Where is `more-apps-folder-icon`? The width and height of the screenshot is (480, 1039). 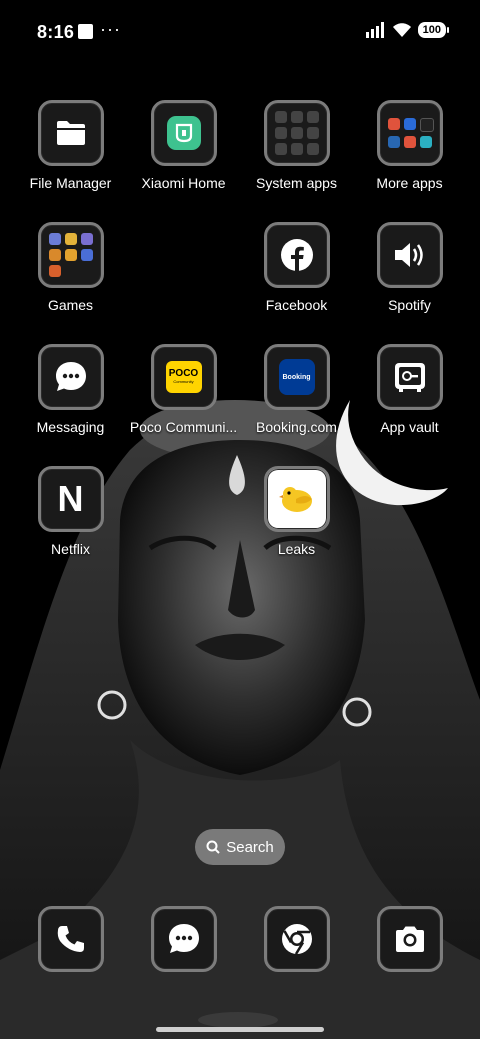 more-apps-folder-icon is located at coordinates (410, 133).